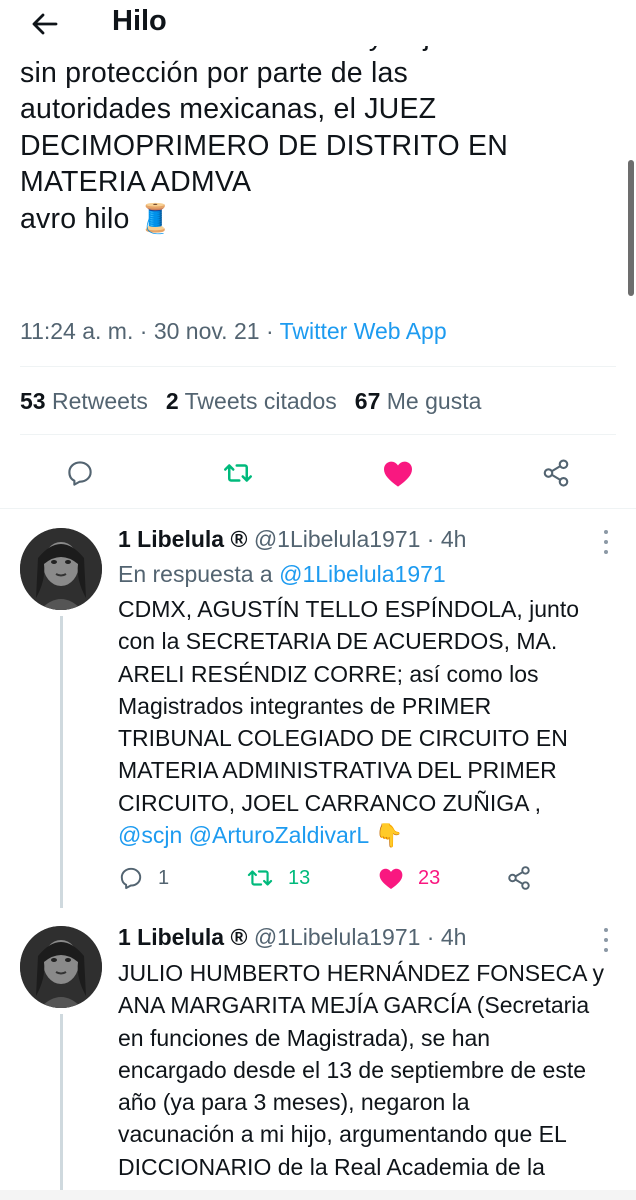 This screenshot has height=1200, width=636. Describe the element at coordinates (368, 878) in the screenshot. I see `reply-actions: 1 13 23` at that location.